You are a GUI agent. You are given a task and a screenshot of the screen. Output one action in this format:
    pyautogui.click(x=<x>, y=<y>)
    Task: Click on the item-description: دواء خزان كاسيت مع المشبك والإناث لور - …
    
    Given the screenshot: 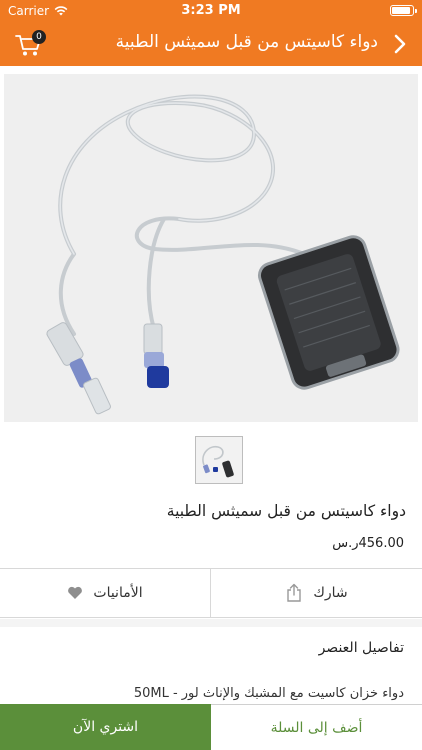 What is the action you would take?
    pyautogui.click(x=268, y=693)
    